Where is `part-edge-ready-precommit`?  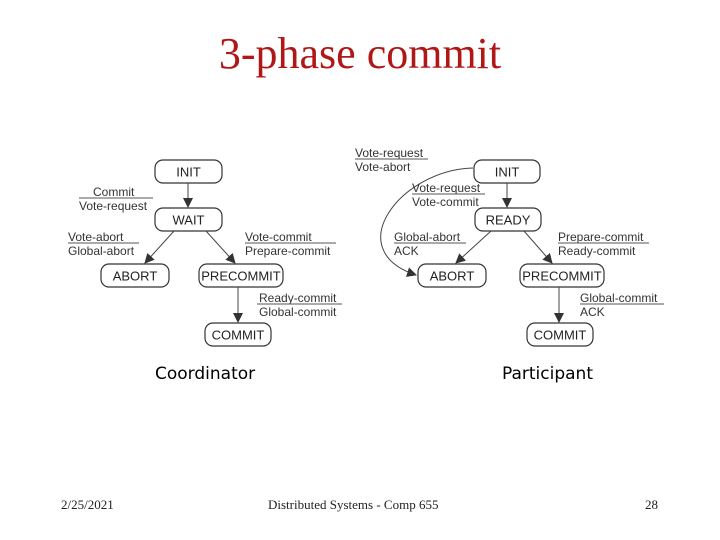
part-edge-ready-precommit is located at coordinates (538, 247).